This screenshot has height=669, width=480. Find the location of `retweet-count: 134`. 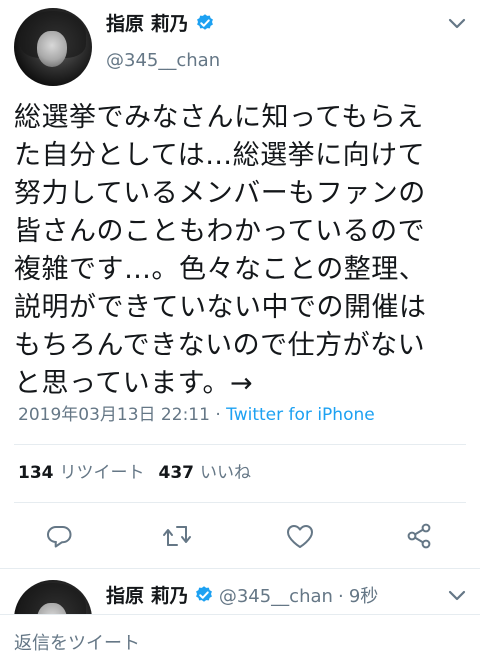

retweet-count: 134 is located at coordinates (36, 473).